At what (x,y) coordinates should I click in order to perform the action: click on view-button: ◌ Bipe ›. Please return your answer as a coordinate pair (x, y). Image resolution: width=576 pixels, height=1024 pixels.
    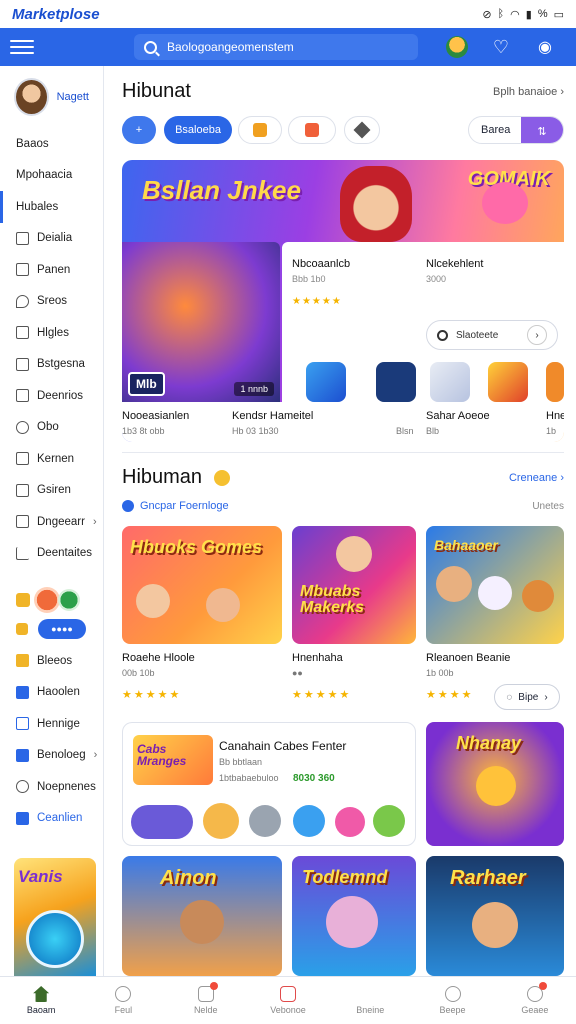
    Looking at the image, I should click on (527, 697).